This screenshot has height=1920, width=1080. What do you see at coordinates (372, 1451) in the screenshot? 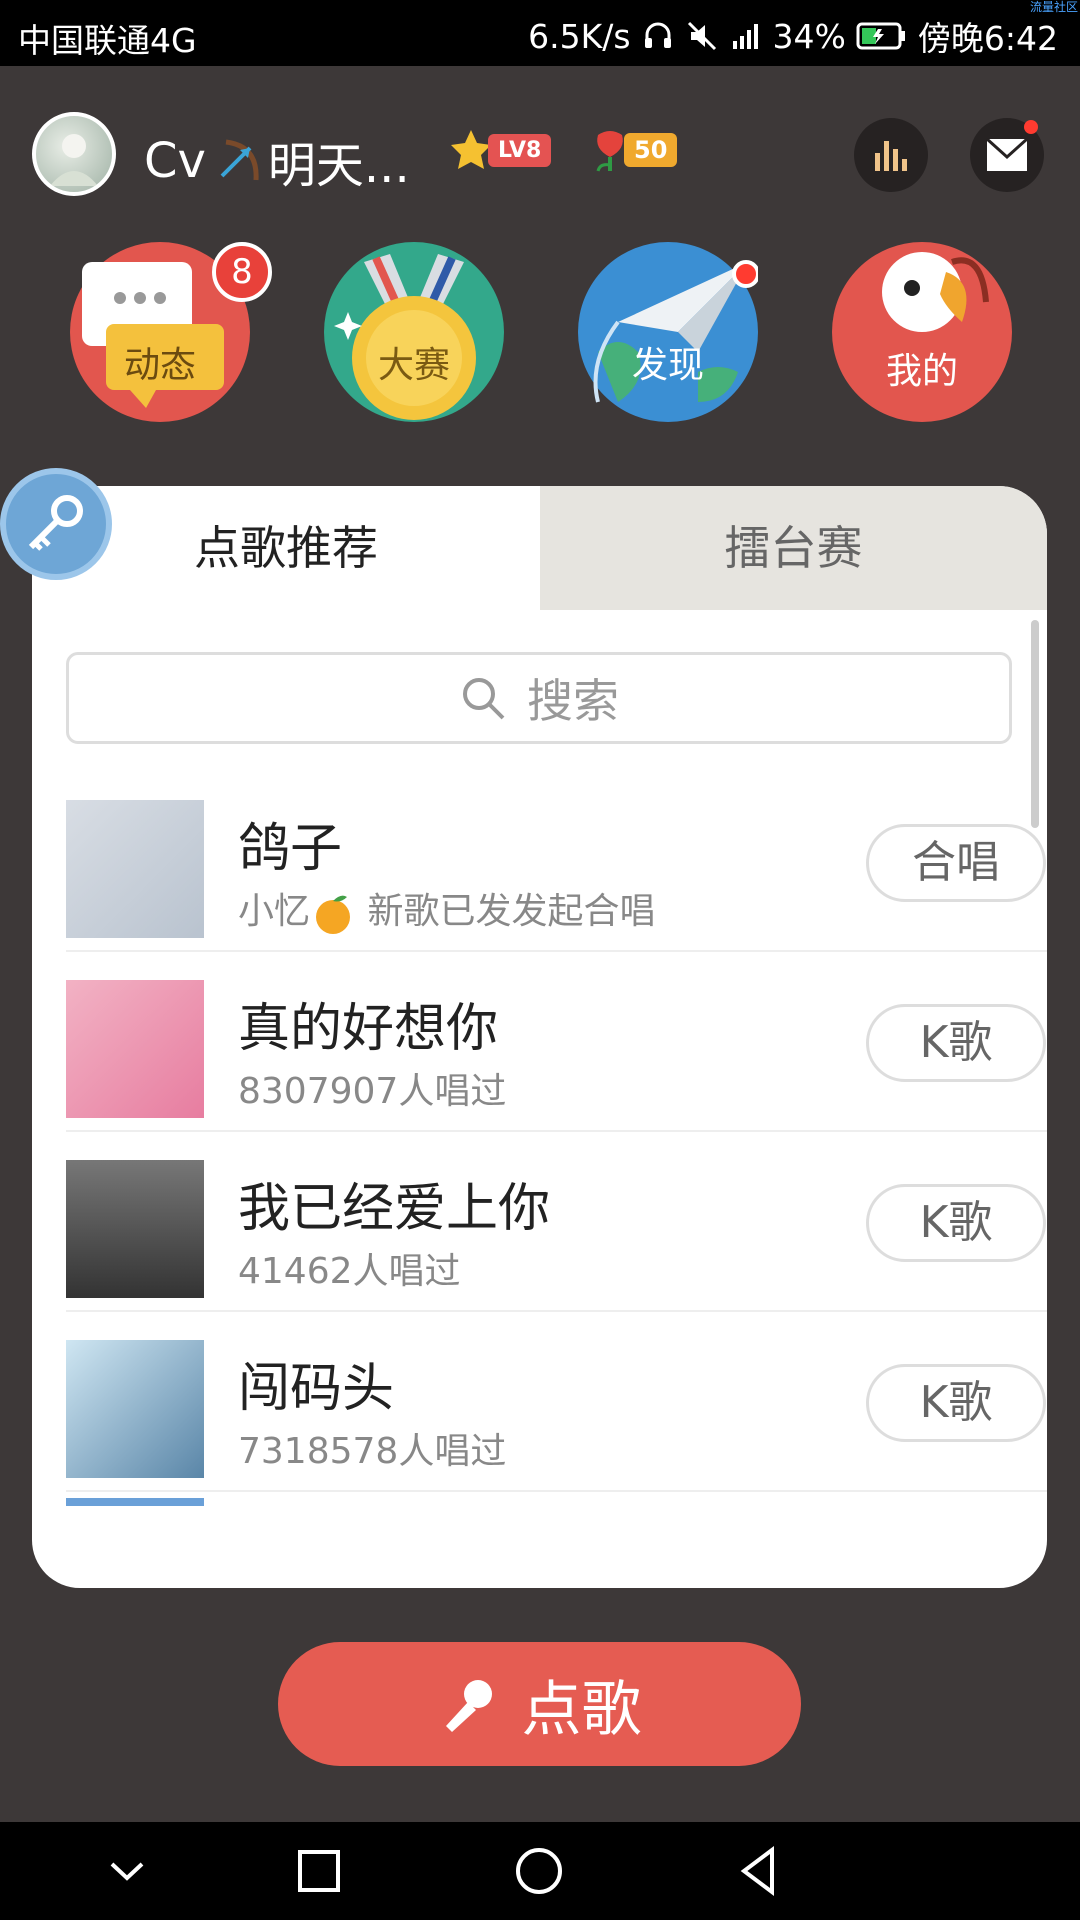
I see `song-subtitle: 7318578人唱过` at bounding box center [372, 1451].